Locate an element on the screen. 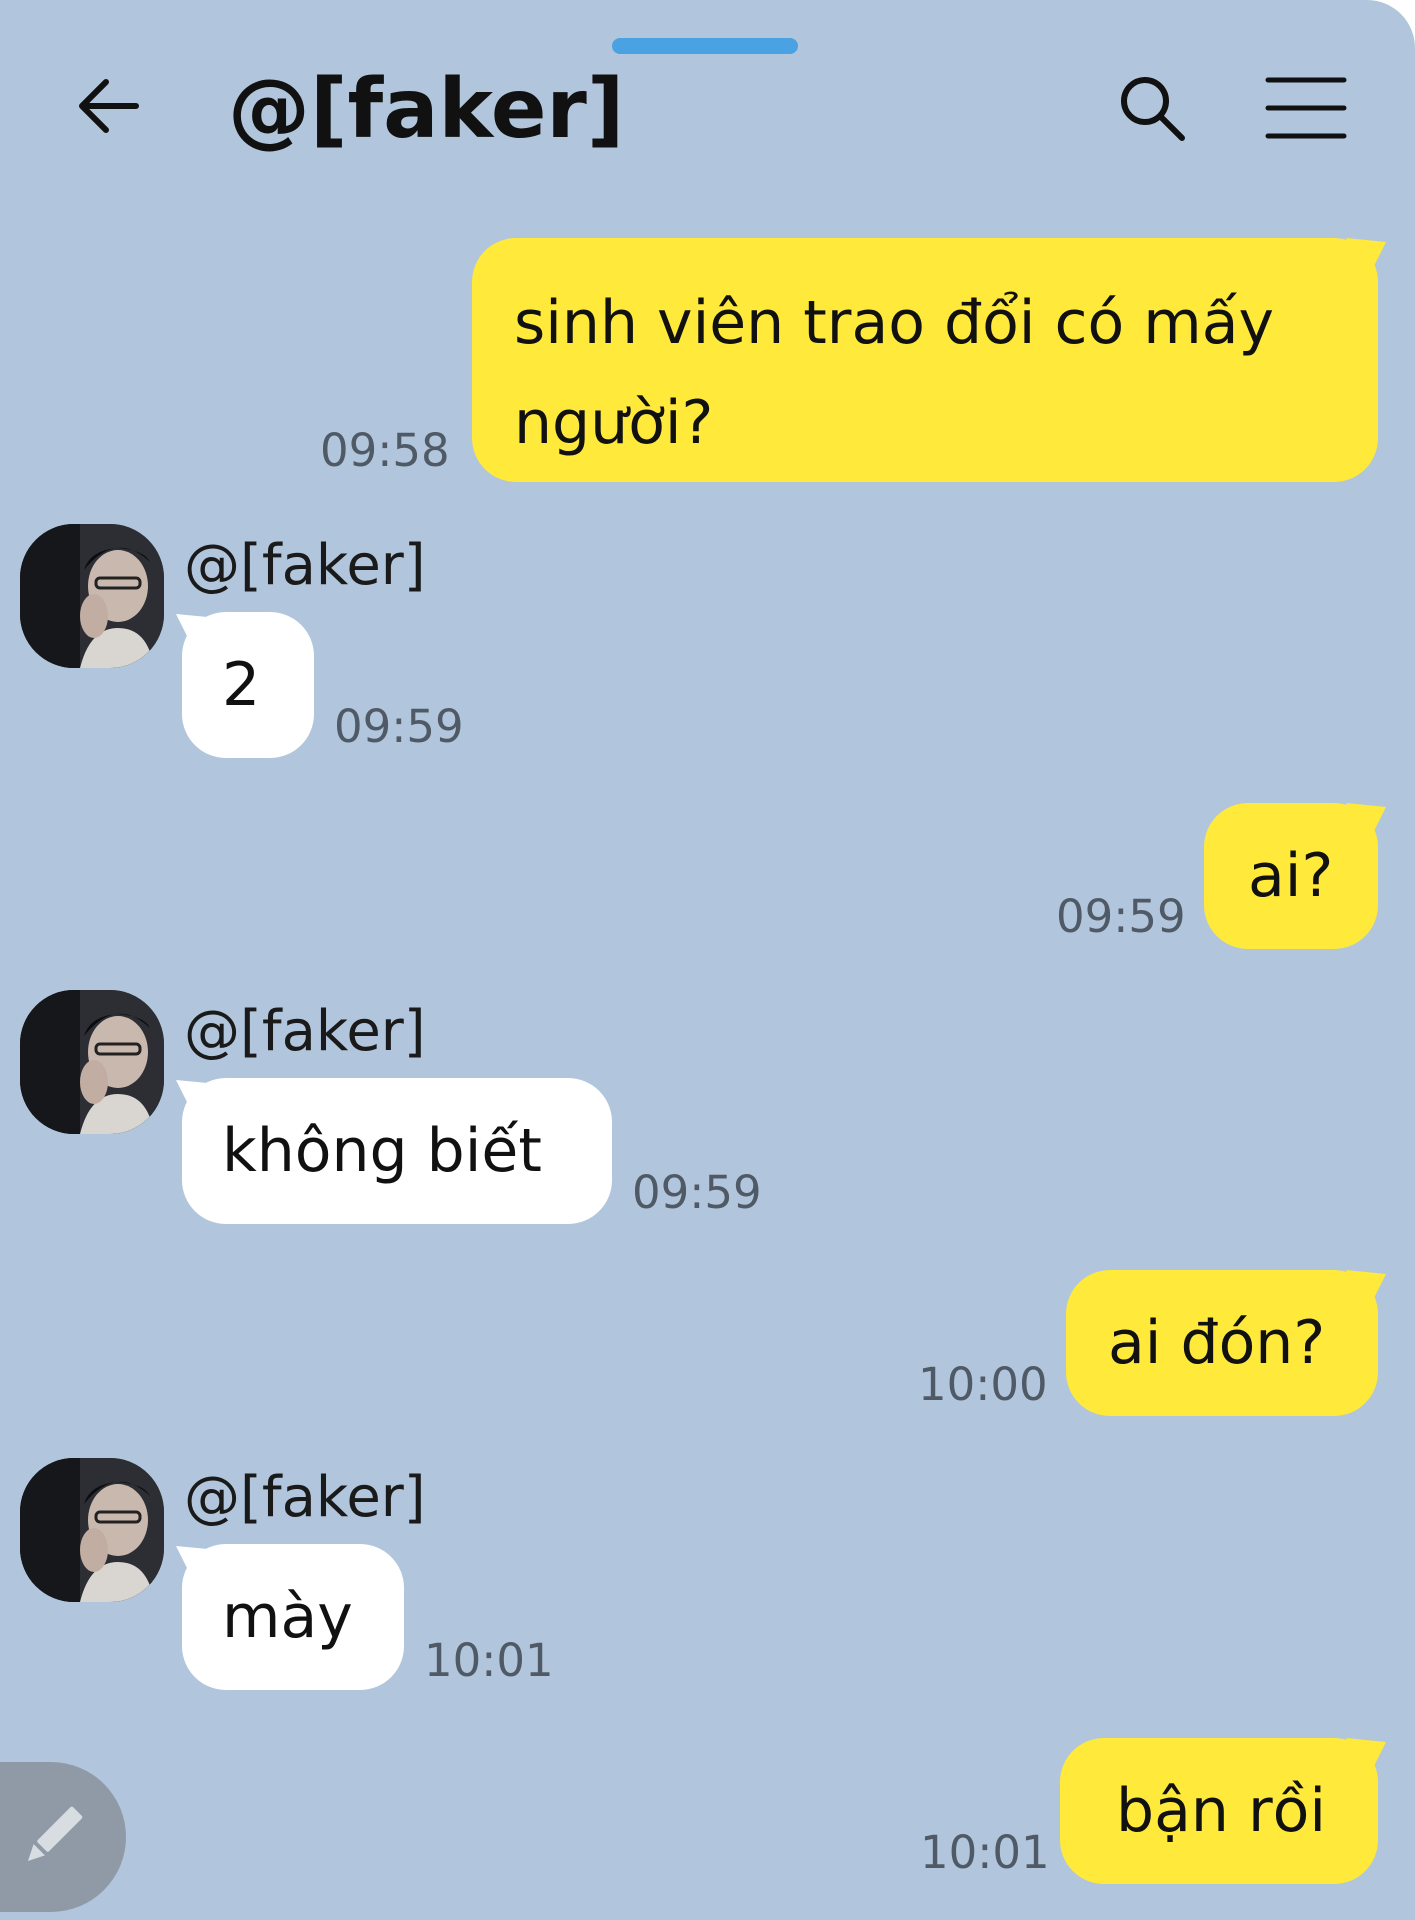 The image size is (1415, 1920). message-text: mày is located at coordinates (287, 1617).